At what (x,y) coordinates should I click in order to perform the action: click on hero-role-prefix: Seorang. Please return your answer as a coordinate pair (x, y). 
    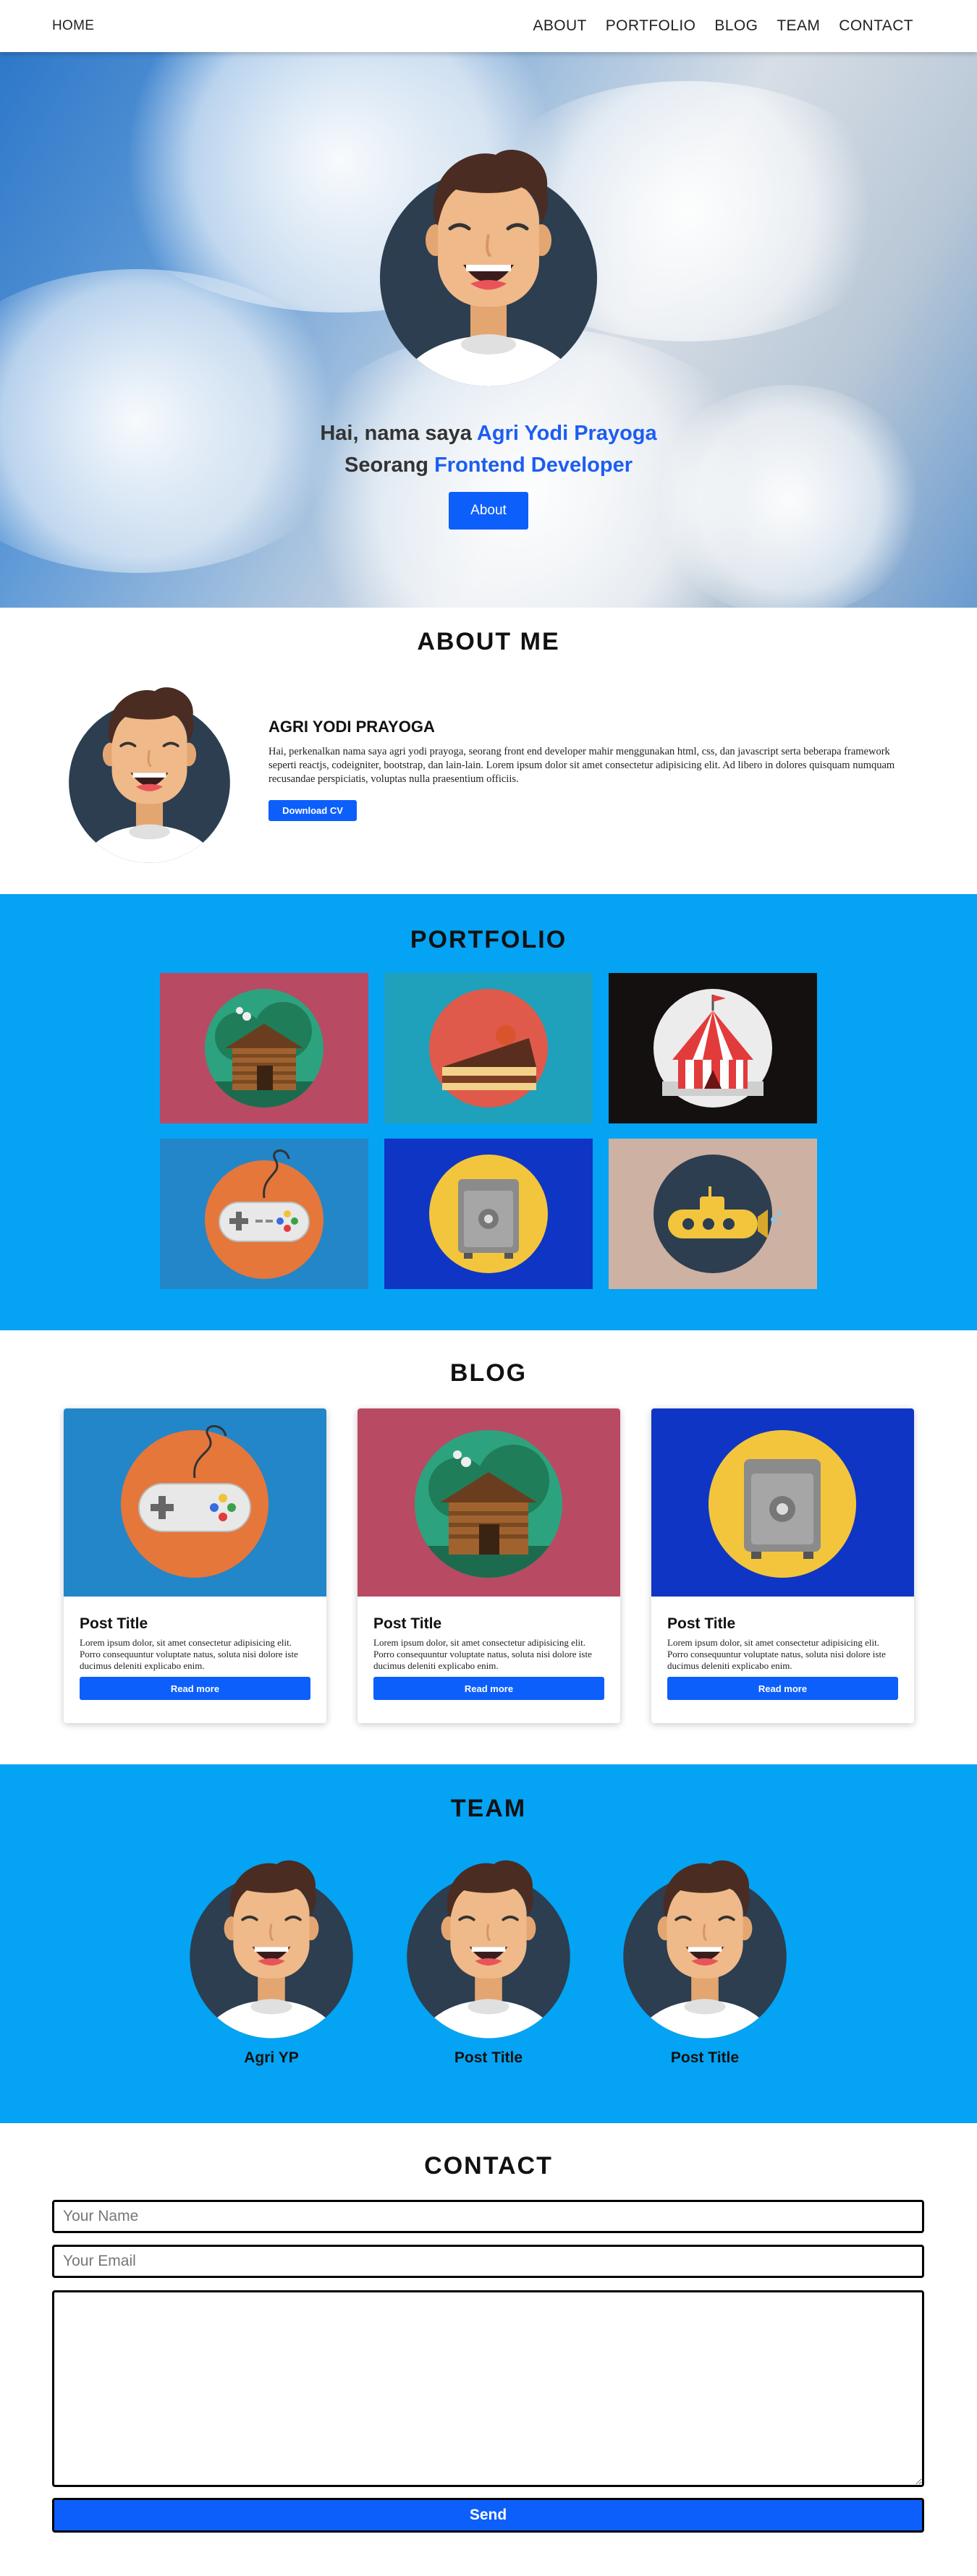
    Looking at the image, I should click on (390, 465).